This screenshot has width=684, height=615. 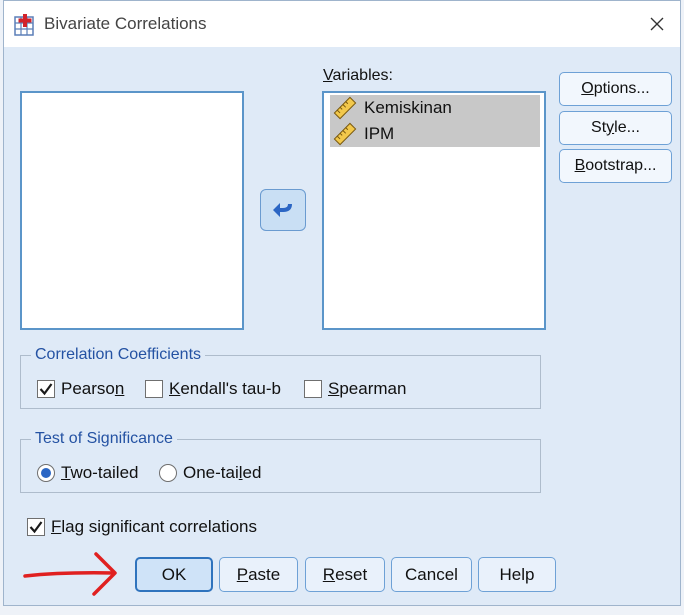 I want to click on help-button: Help, so click(x=517, y=574).